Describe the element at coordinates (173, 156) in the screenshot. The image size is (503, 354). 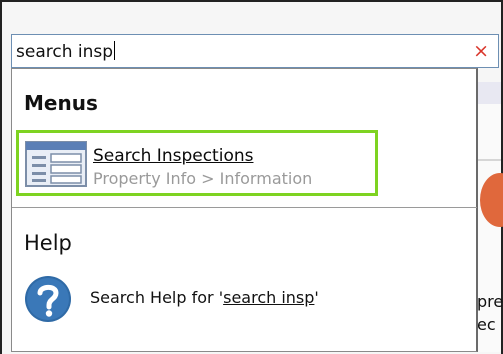
I see `menu-result-title: Search Inspections` at that location.